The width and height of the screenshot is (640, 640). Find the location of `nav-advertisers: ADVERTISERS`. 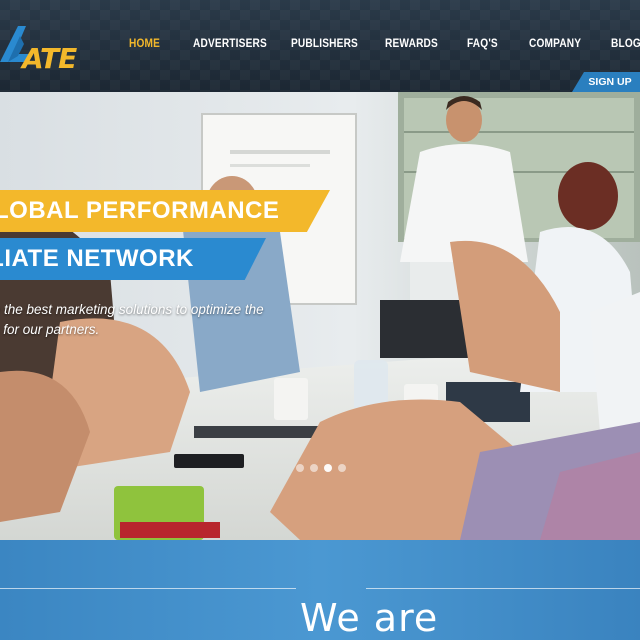

nav-advertisers: ADVERTISERS is located at coordinates (230, 44).